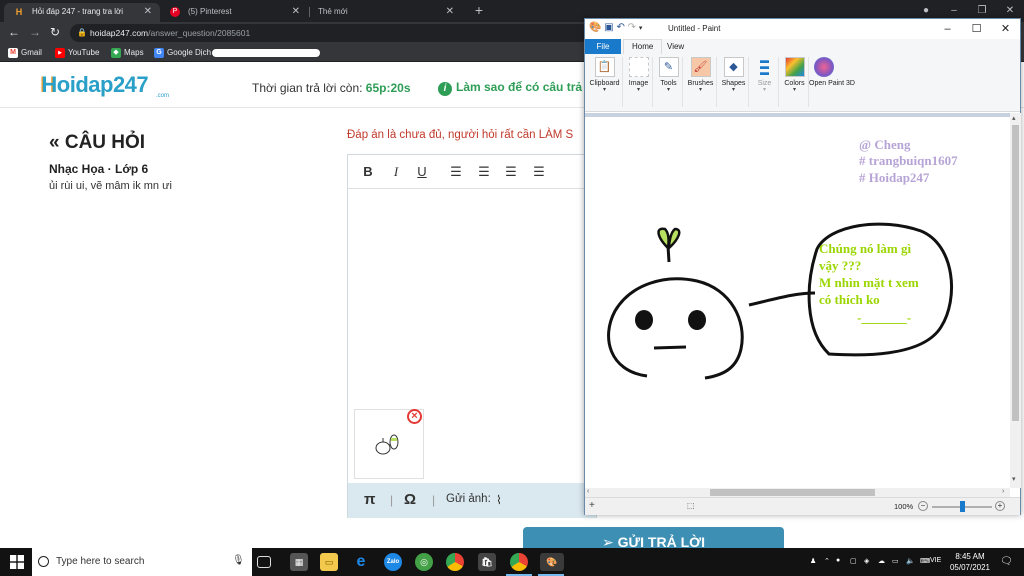 This screenshot has height=576, width=1024. Describe the element at coordinates (910, 561) in the screenshot. I see `volume-tray-icon: 🔈` at that location.